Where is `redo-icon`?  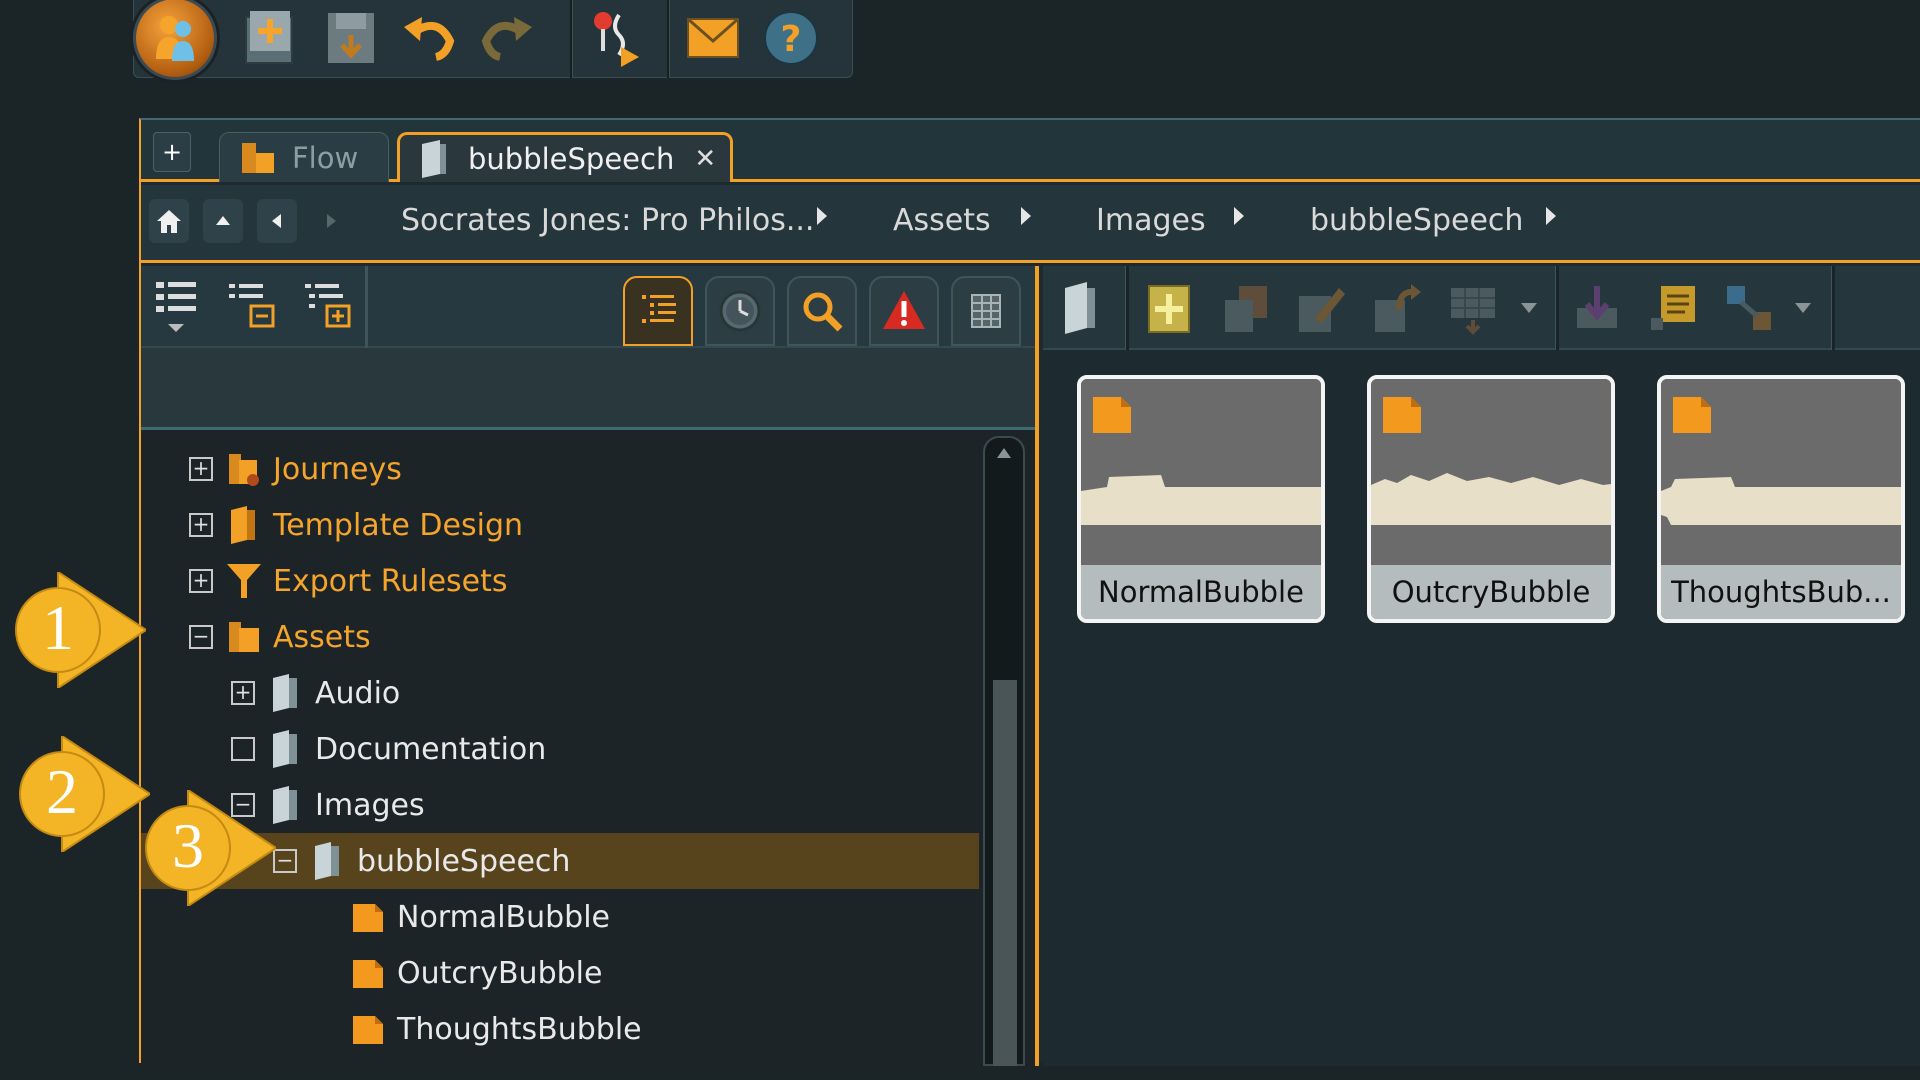
redo-icon is located at coordinates (507, 38).